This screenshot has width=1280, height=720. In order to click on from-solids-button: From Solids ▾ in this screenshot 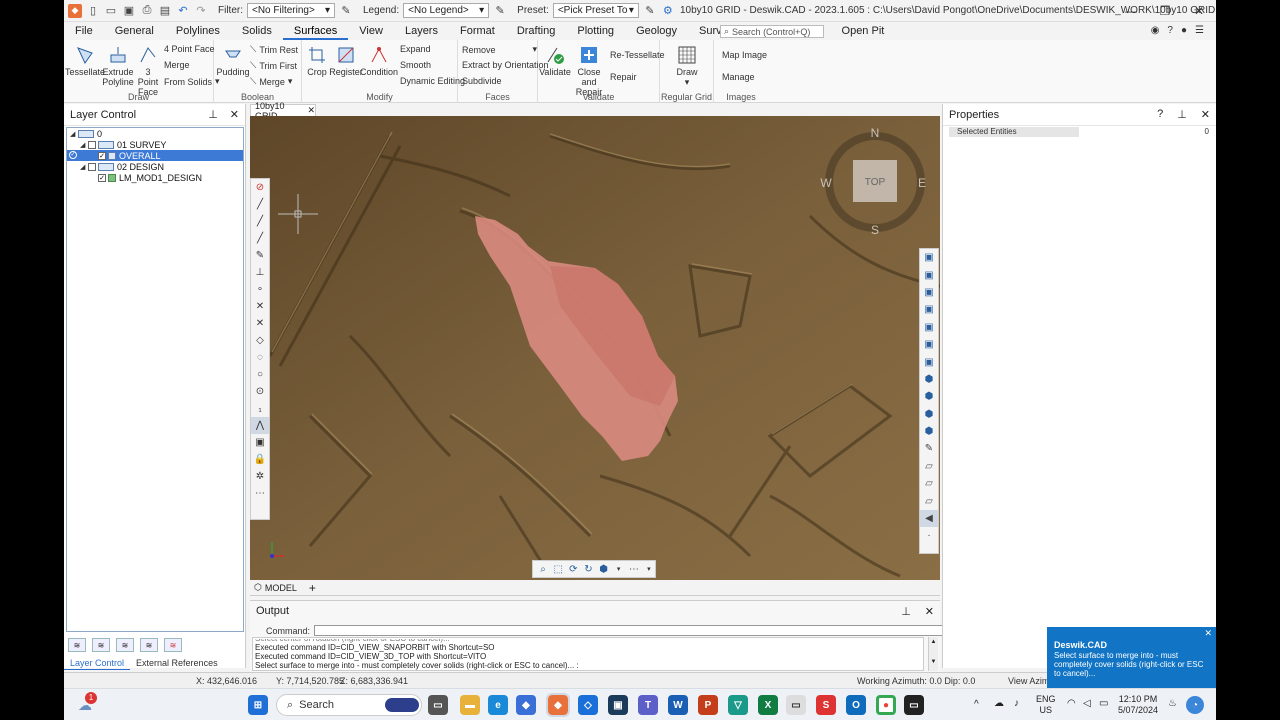, I will do `click(192, 81)`.